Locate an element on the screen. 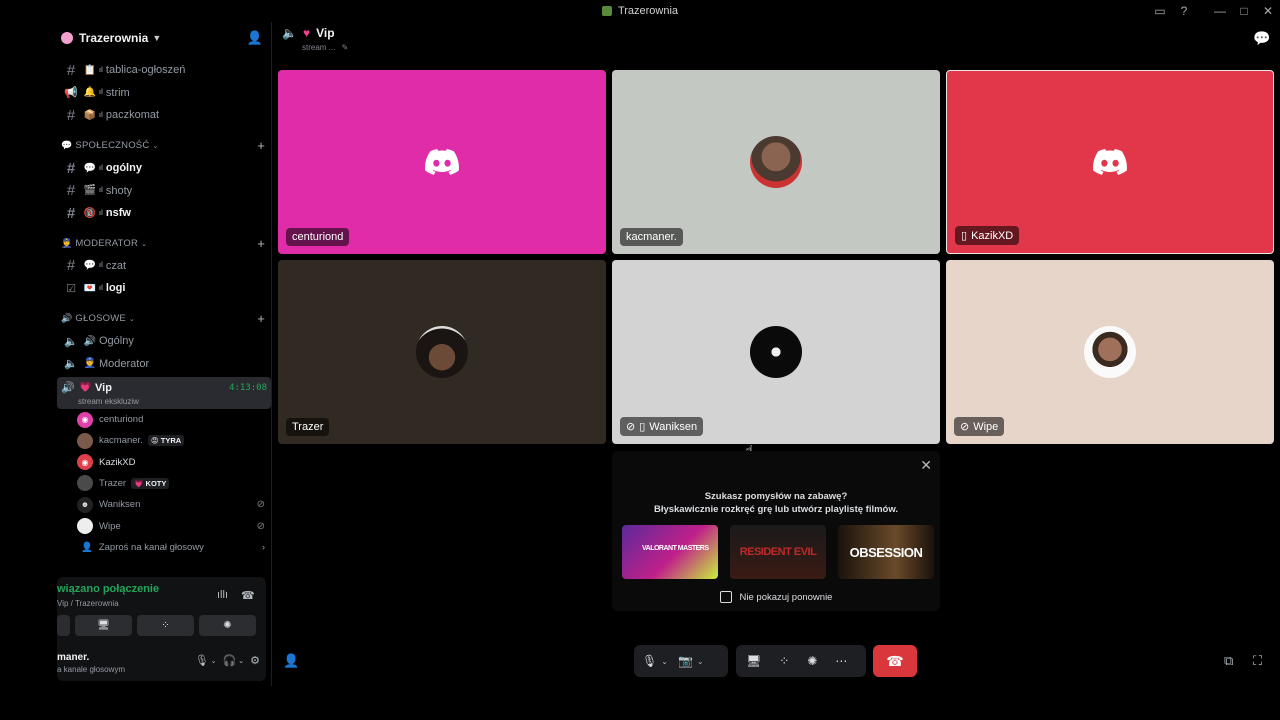 The width and height of the screenshot is (1280, 720). channel-label: tablica-ogłoszeń is located at coordinates (145, 70).